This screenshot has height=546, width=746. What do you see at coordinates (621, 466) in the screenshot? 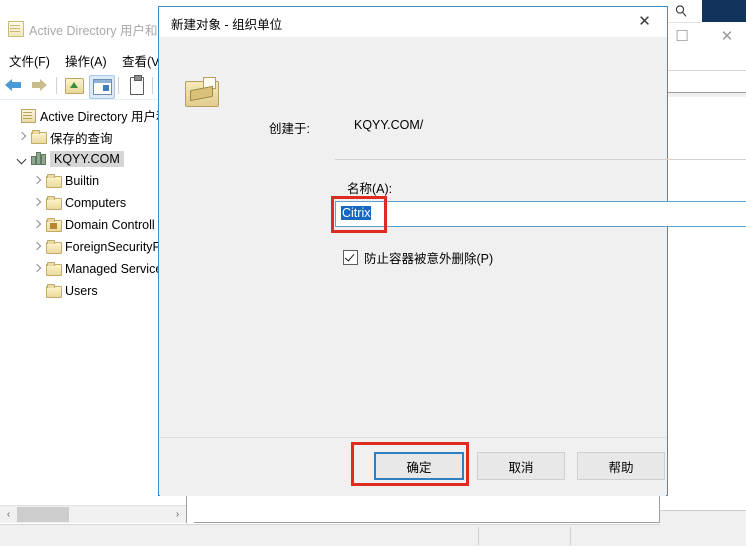
I see `help-button: 帮助` at bounding box center [621, 466].